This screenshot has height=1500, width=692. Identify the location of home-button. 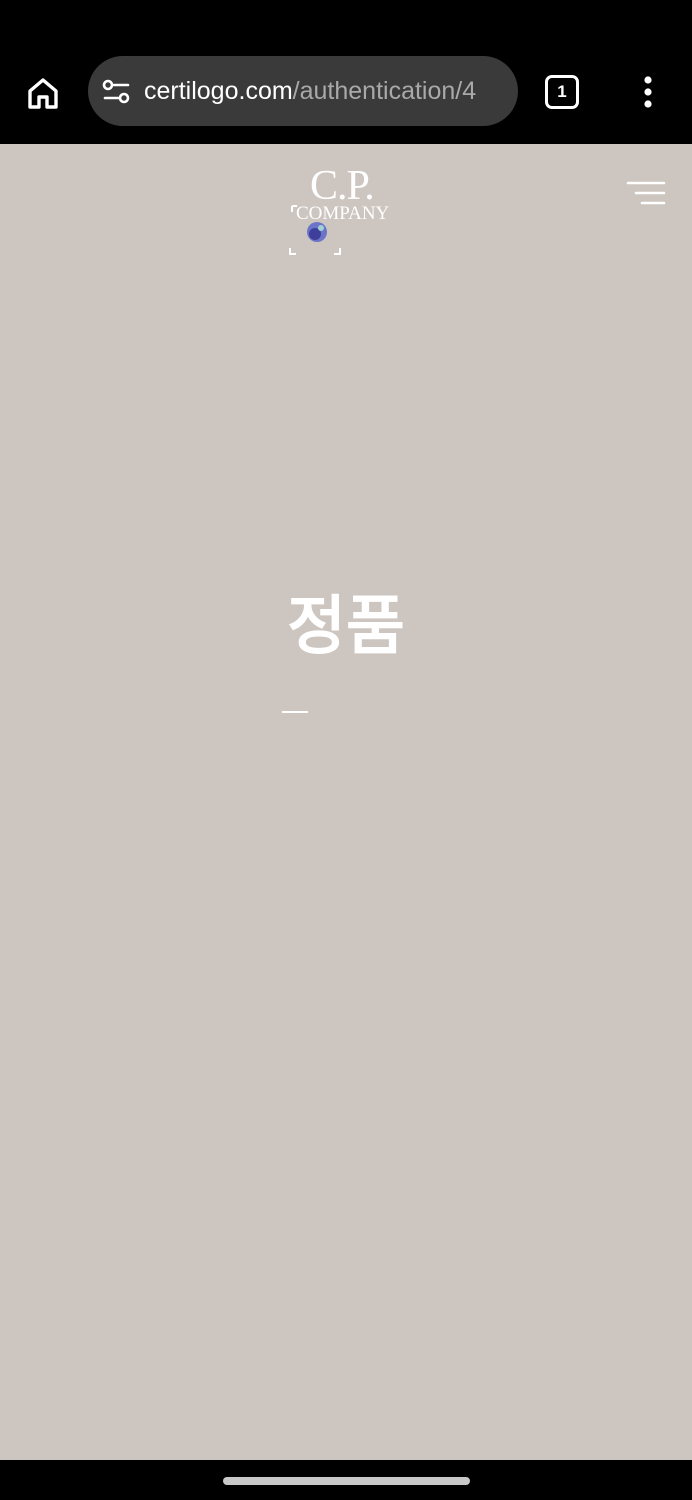
(43, 93).